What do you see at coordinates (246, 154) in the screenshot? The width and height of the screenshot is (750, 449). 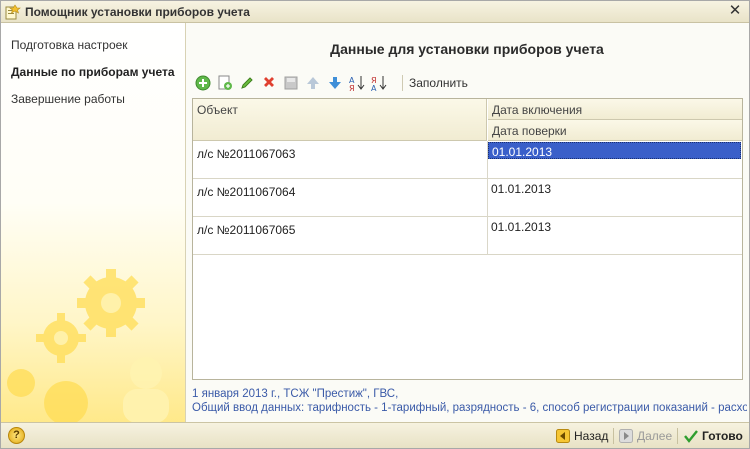 I see `cell-object: л/с №2011067063` at bounding box center [246, 154].